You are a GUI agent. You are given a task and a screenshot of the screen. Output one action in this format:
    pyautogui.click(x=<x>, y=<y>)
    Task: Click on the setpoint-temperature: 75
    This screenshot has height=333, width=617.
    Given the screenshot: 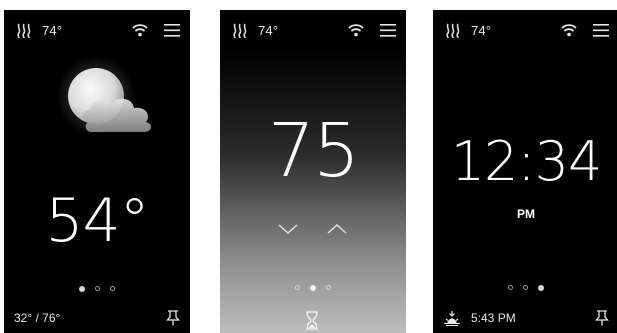 What is the action you would take?
    pyautogui.click(x=313, y=151)
    